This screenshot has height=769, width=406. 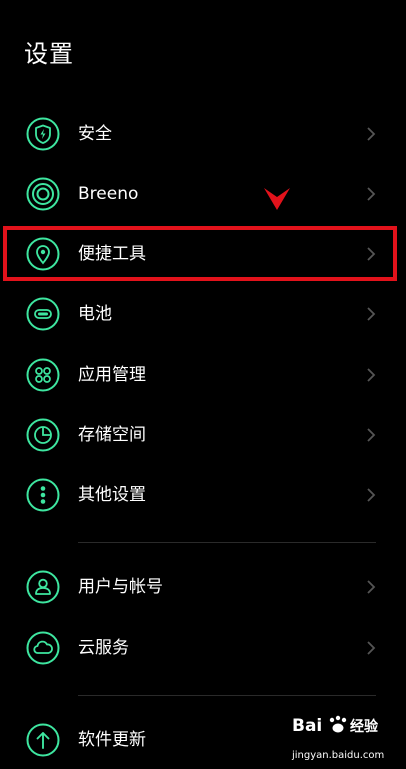 I want to click on update-arrow-icon, so click(x=43, y=740).